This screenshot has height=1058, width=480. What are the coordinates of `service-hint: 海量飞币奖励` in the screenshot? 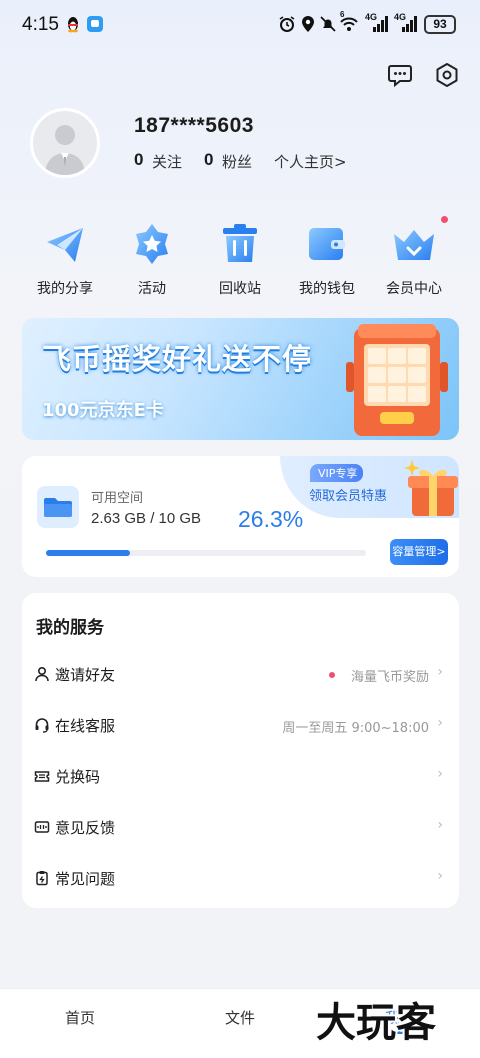 It's located at (389, 677).